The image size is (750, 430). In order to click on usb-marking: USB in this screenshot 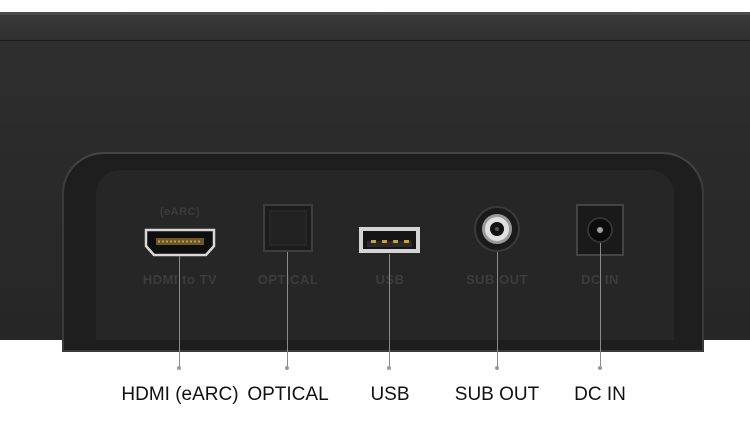, I will do `click(390, 279)`.